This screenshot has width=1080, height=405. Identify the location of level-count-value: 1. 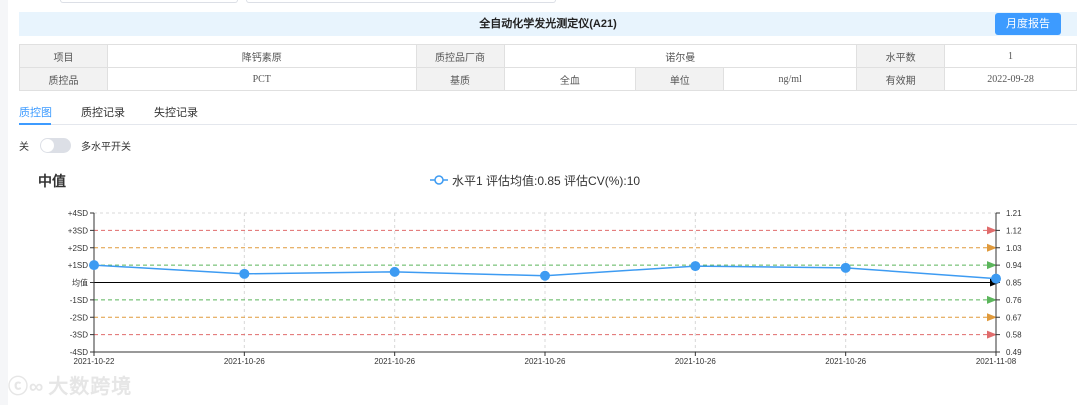
(1010, 56).